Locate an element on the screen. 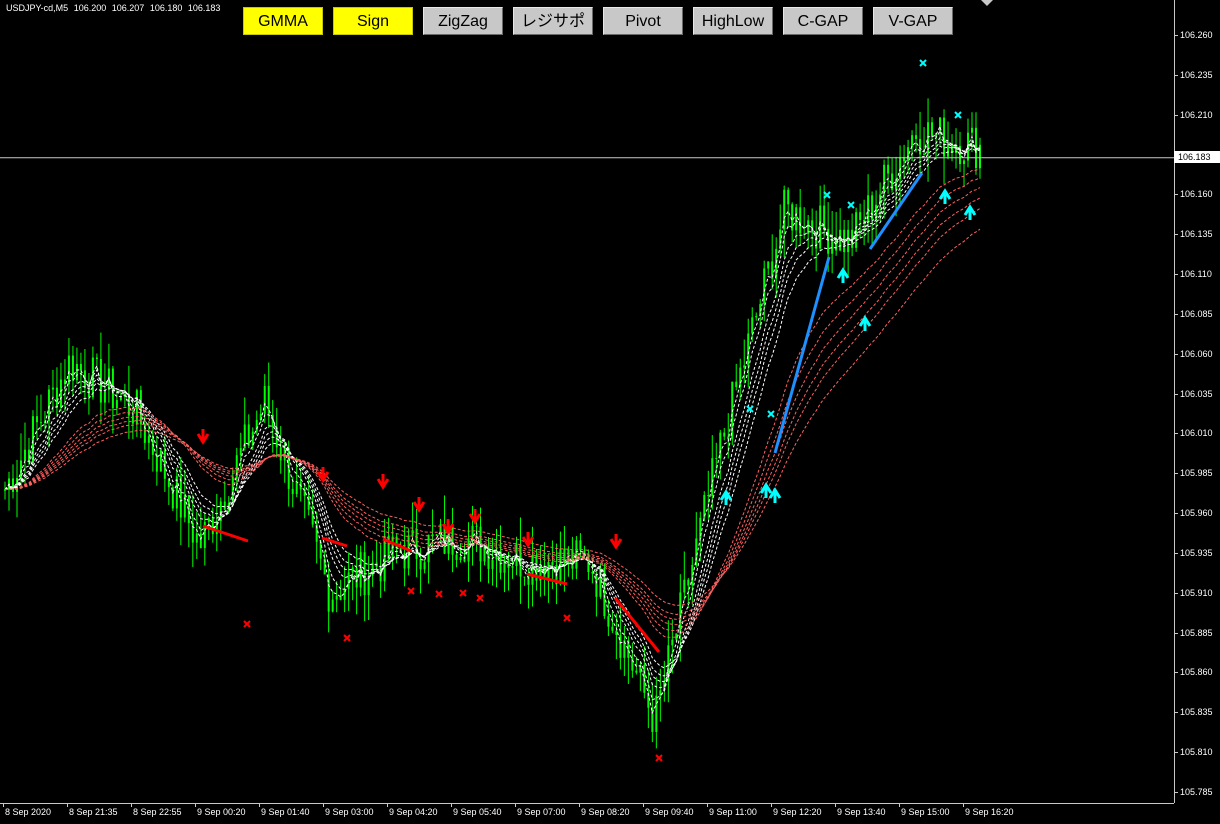 This screenshot has height=824, width=1220. time-tick-label: 9 Sep 00:20 is located at coordinates (221, 812).